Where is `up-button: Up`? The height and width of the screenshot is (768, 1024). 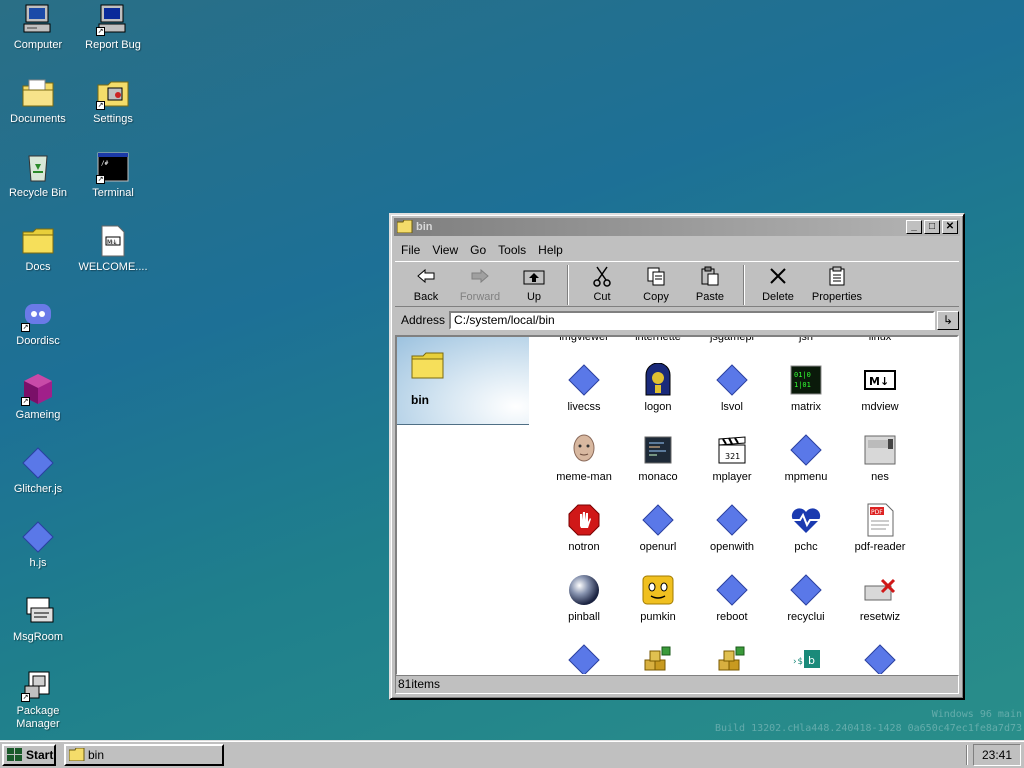
up-button: Up is located at coordinates (534, 284).